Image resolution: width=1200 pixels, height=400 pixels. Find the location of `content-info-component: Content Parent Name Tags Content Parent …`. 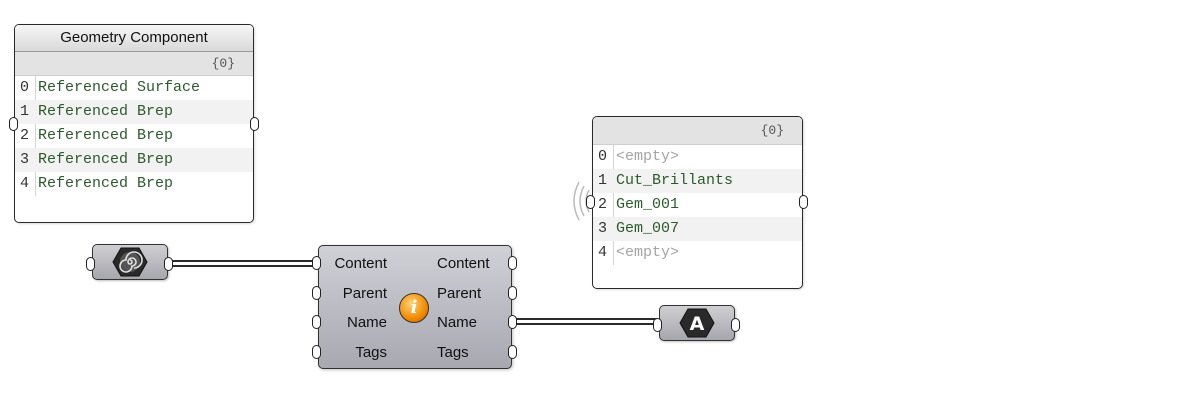

content-info-component: Content Parent Name Tags Content Parent … is located at coordinates (415, 307).